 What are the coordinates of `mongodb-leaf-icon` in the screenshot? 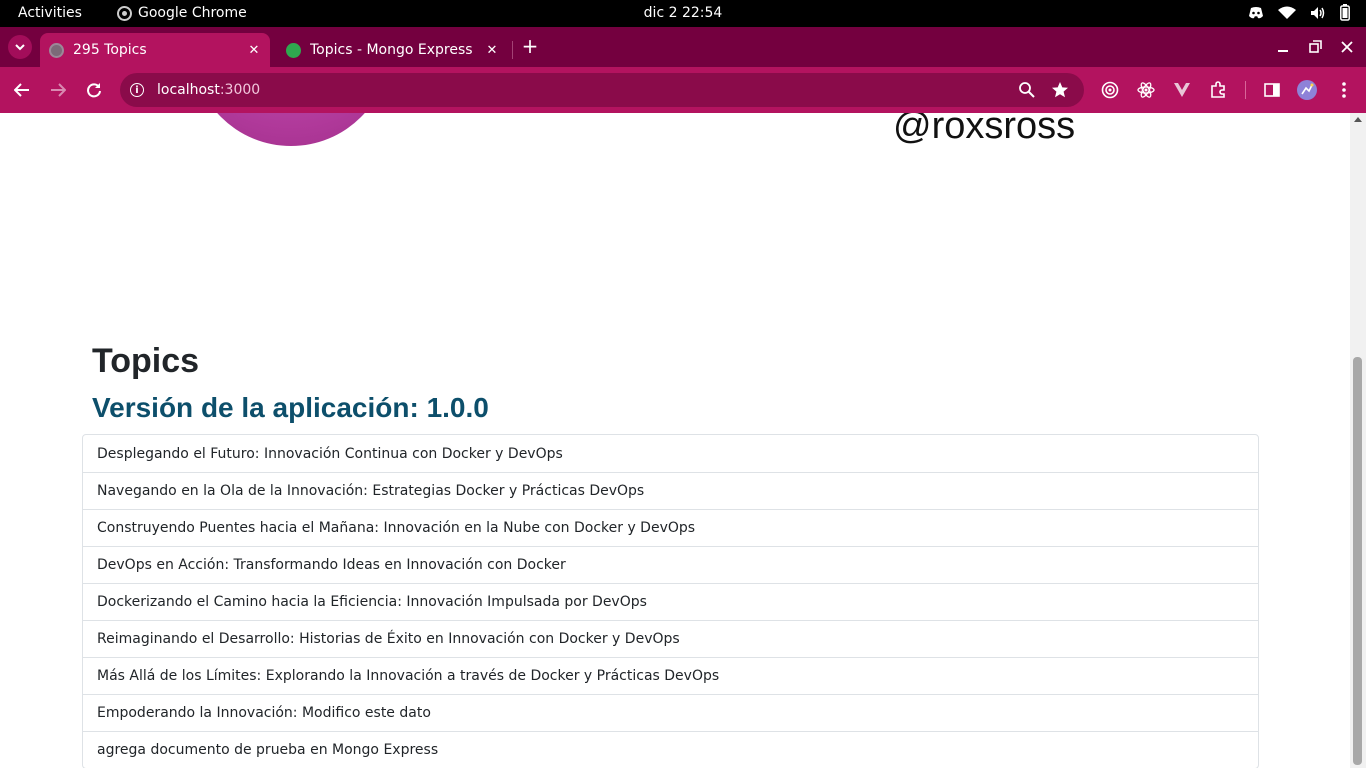 It's located at (293, 50).